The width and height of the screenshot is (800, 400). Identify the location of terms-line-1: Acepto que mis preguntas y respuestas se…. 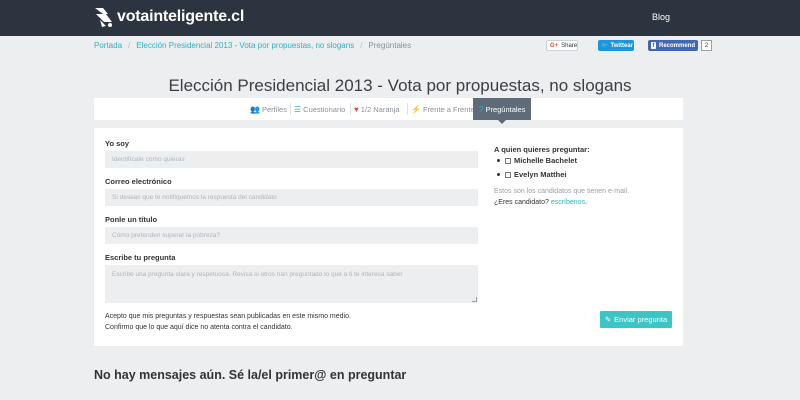
(228, 316).